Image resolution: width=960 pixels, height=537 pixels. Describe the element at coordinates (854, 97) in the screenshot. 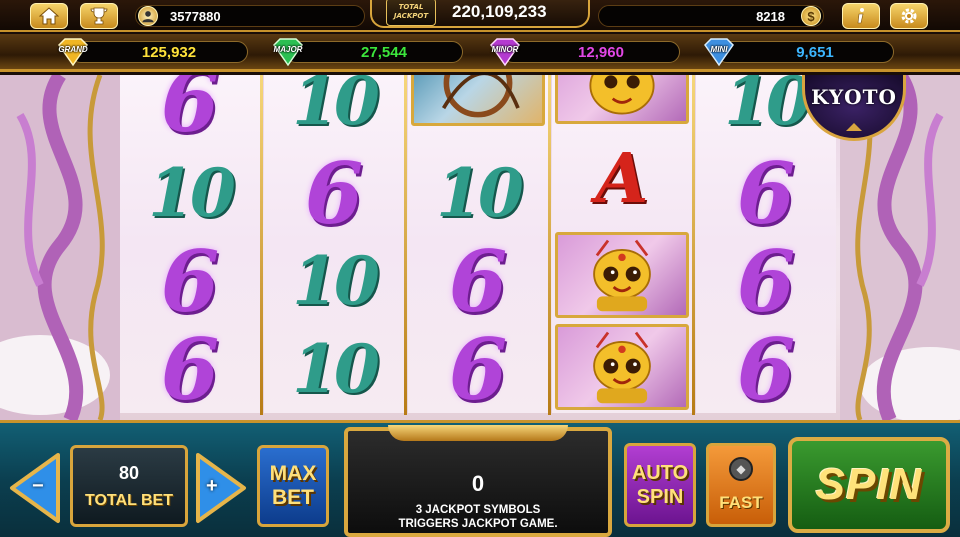

I see `kyoto-label: KYOTO` at that location.